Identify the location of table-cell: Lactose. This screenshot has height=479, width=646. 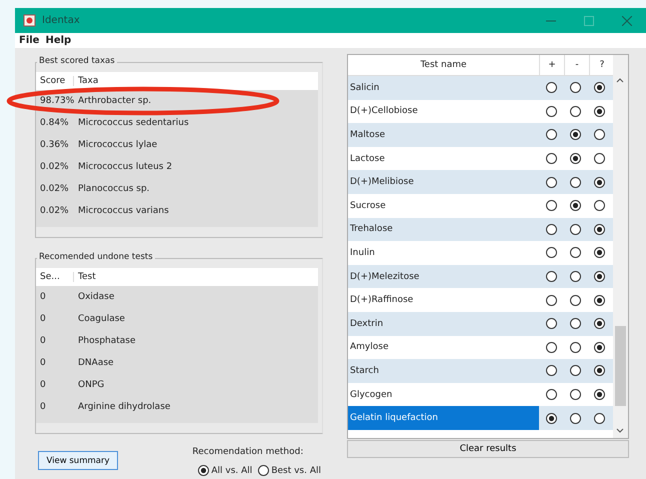
(443, 158).